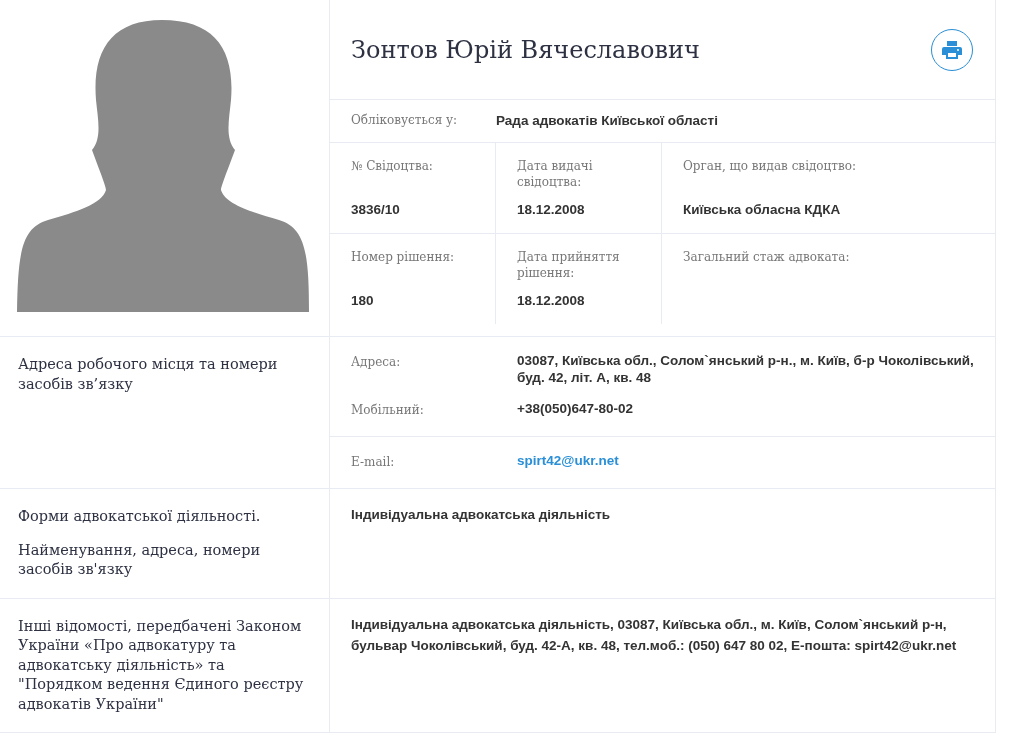 The height and width of the screenshot is (733, 1024). What do you see at coordinates (481, 514) in the screenshot?
I see `section-text: Індивідуальна адвокатська діяльність` at bounding box center [481, 514].